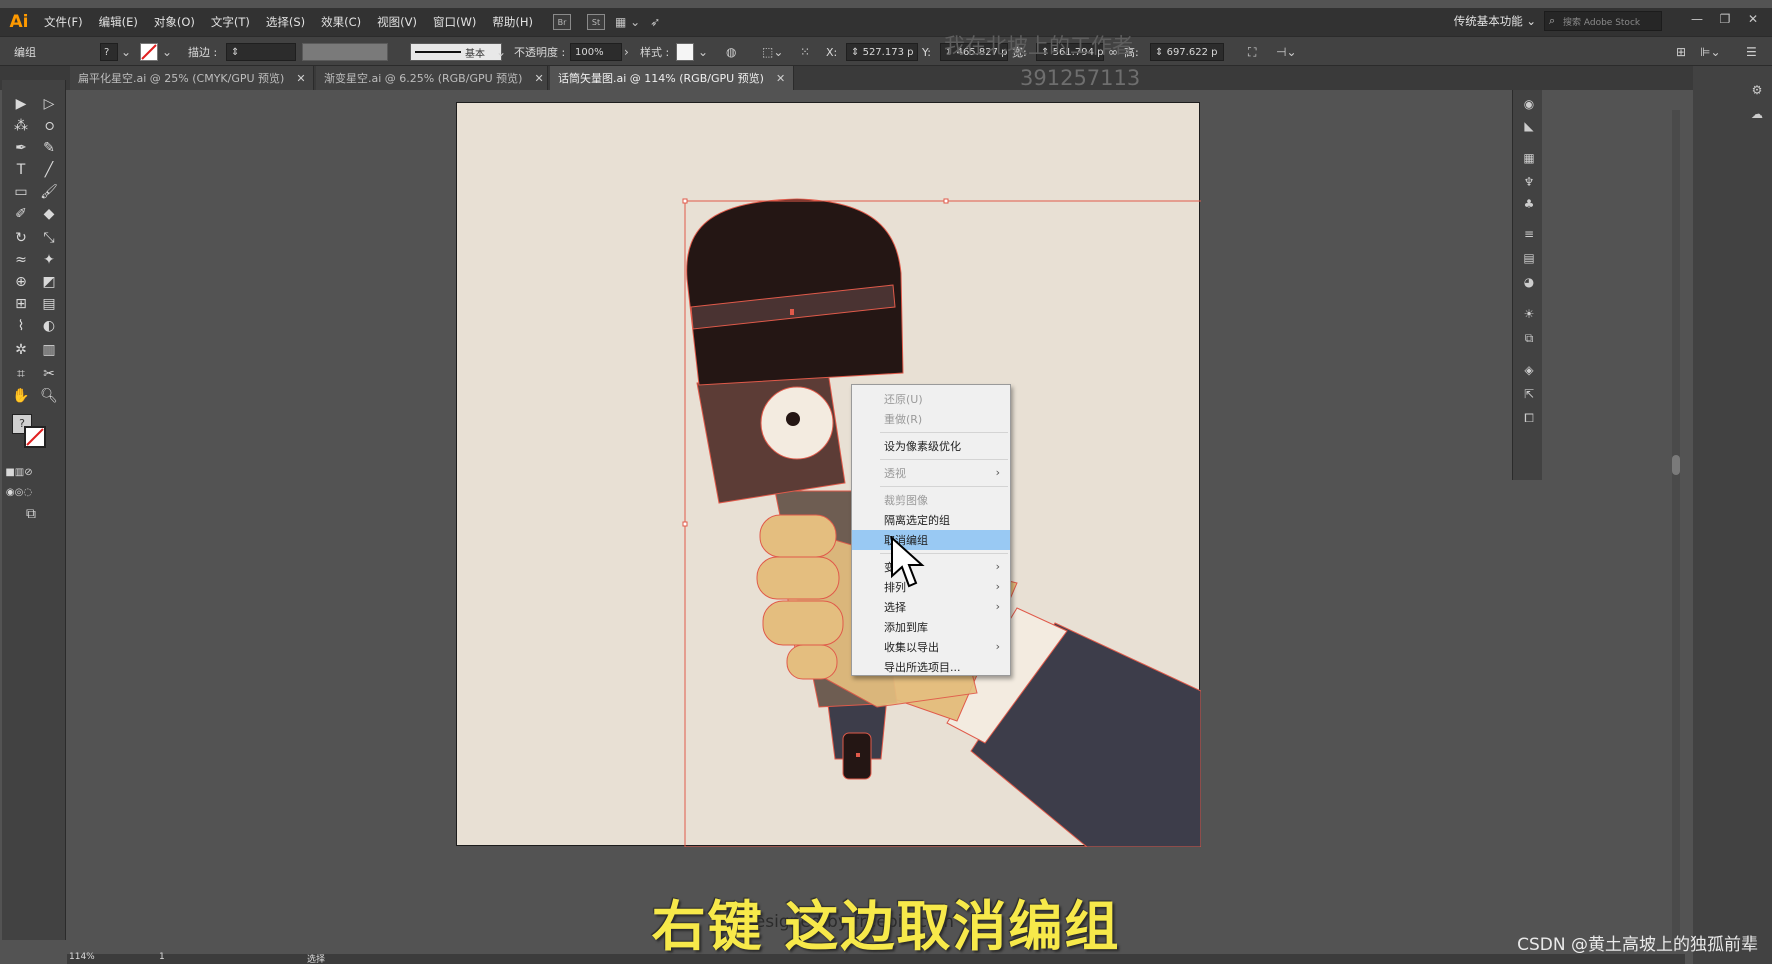  Describe the element at coordinates (49, 282) in the screenshot. I see `perspective-grid-icon: ◩` at that location.